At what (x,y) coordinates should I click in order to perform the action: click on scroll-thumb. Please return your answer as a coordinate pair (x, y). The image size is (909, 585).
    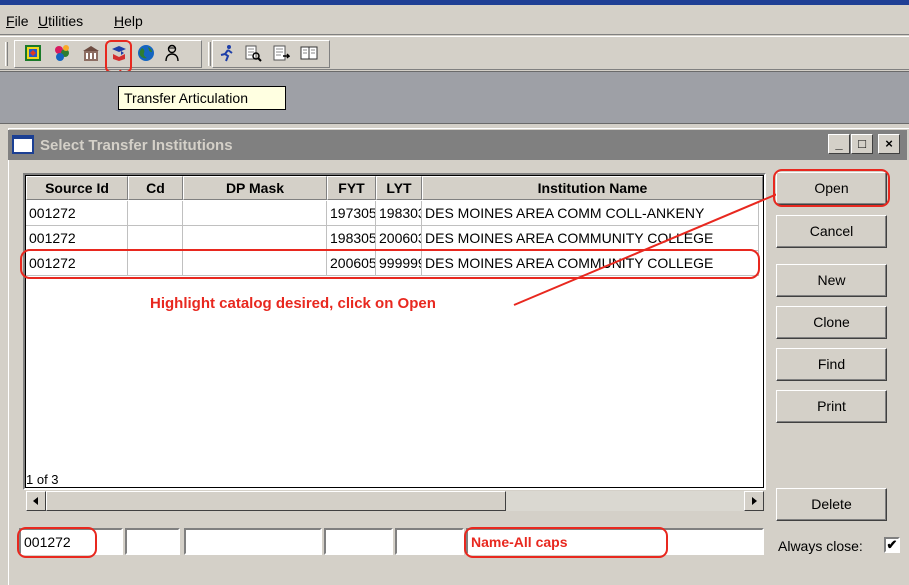
    Looking at the image, I should click on (276, 501).